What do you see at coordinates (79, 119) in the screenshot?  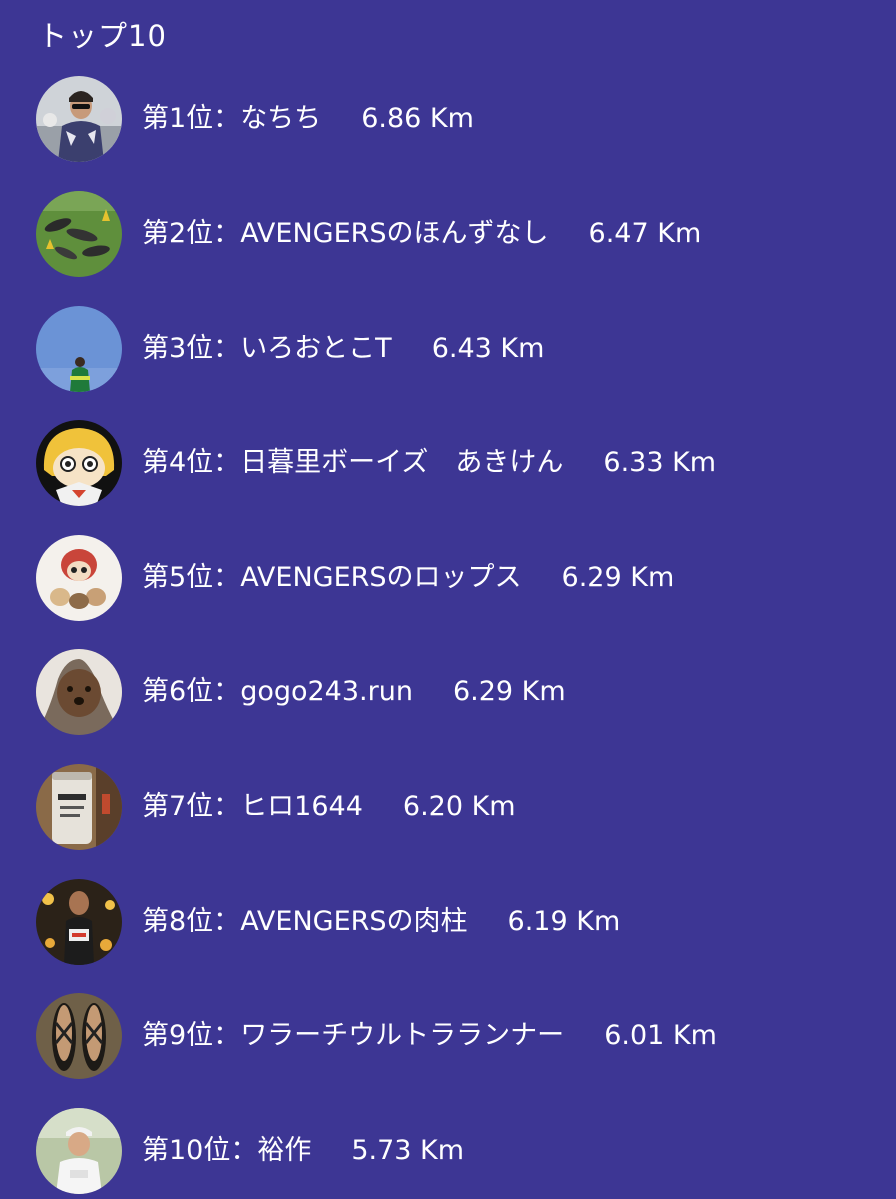 I see `avatar-man-sunglasses` at bounding box center [79, 119].